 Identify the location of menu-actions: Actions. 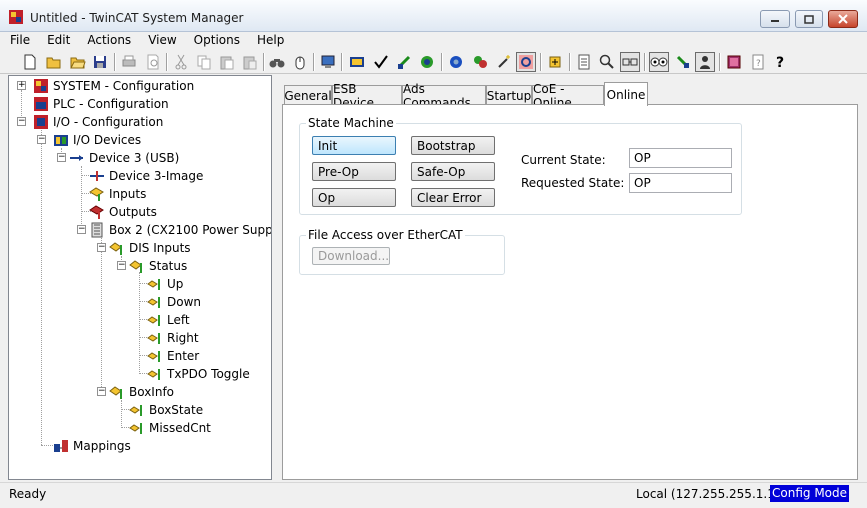
(109, 40).